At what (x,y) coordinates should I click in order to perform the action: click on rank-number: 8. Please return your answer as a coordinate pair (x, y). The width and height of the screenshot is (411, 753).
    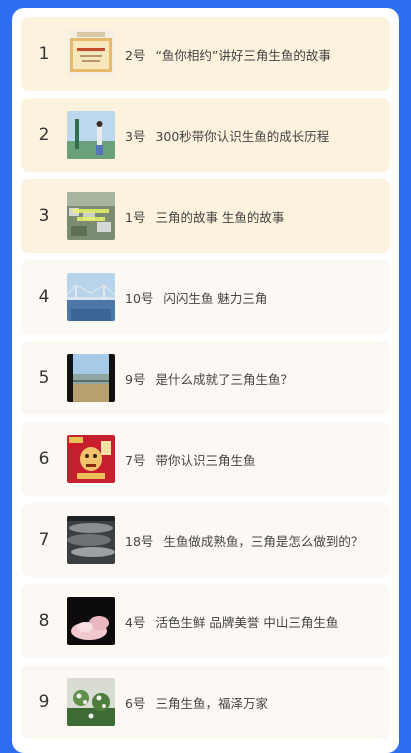
    Looking at the image, I should click on (44, 621).